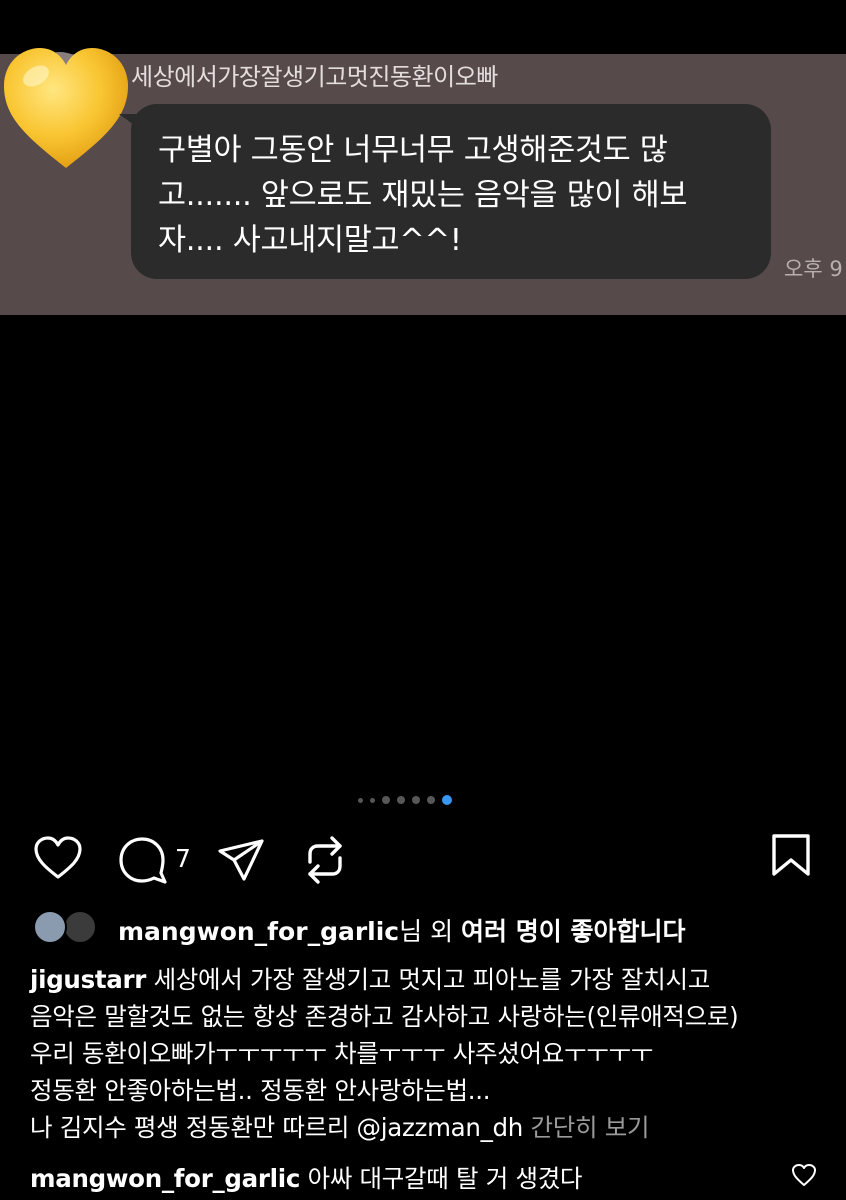  Describe the element at coordinates (447, 800) in the screenshot. I see `carousel-dot-active` at that location.